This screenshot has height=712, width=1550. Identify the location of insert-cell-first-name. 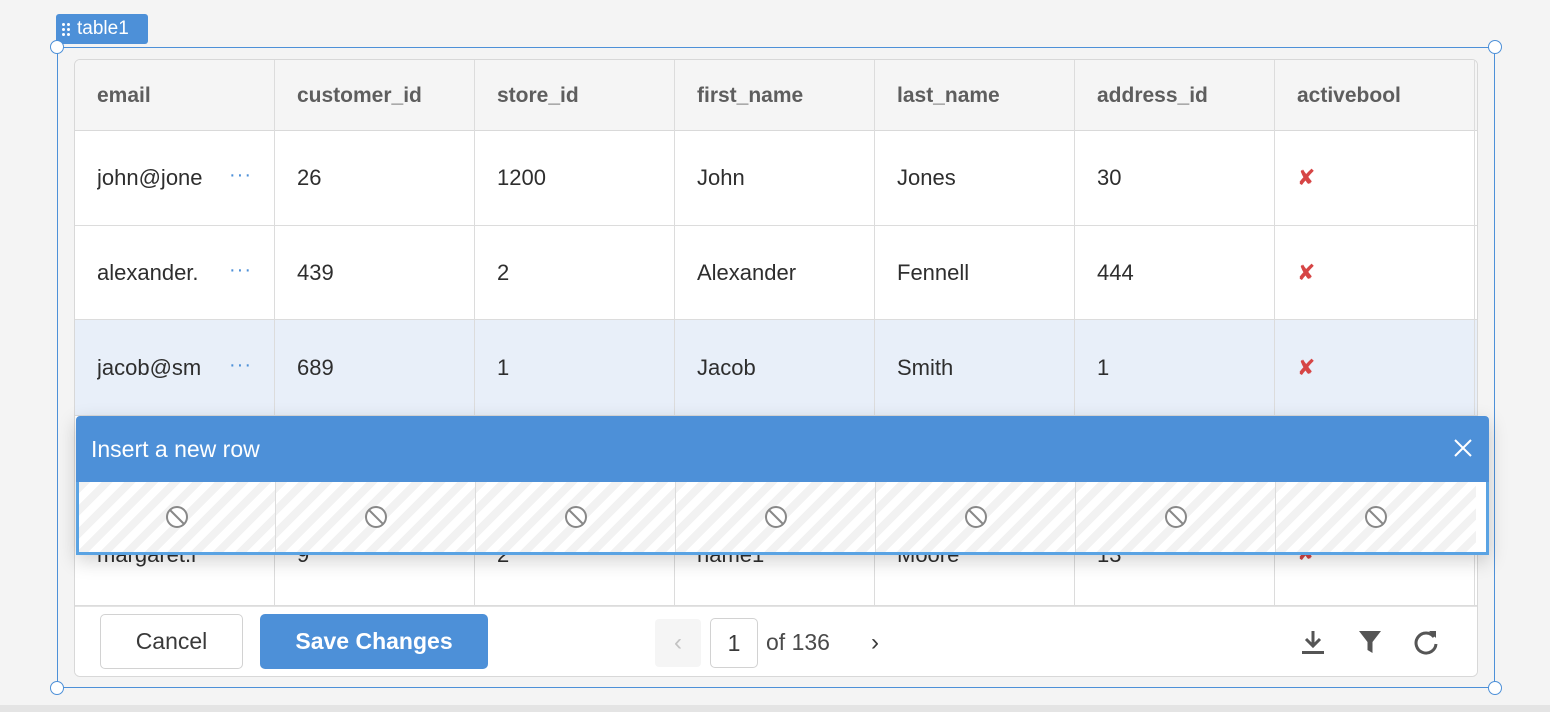
(776, 517).